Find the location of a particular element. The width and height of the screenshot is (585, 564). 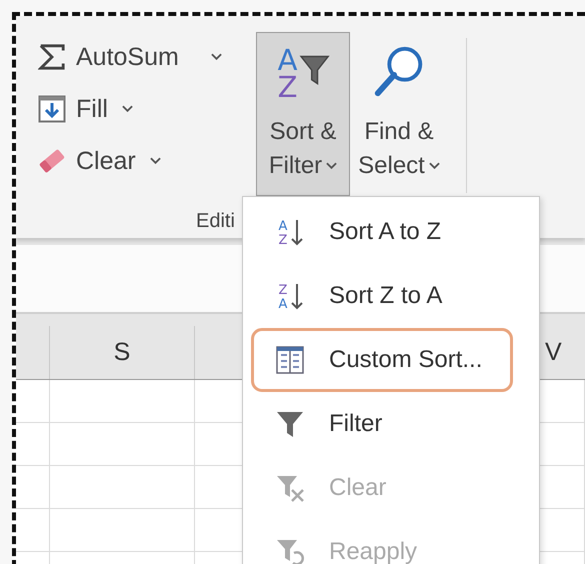

custom-sort-icon is located at coordinates (290, 360).